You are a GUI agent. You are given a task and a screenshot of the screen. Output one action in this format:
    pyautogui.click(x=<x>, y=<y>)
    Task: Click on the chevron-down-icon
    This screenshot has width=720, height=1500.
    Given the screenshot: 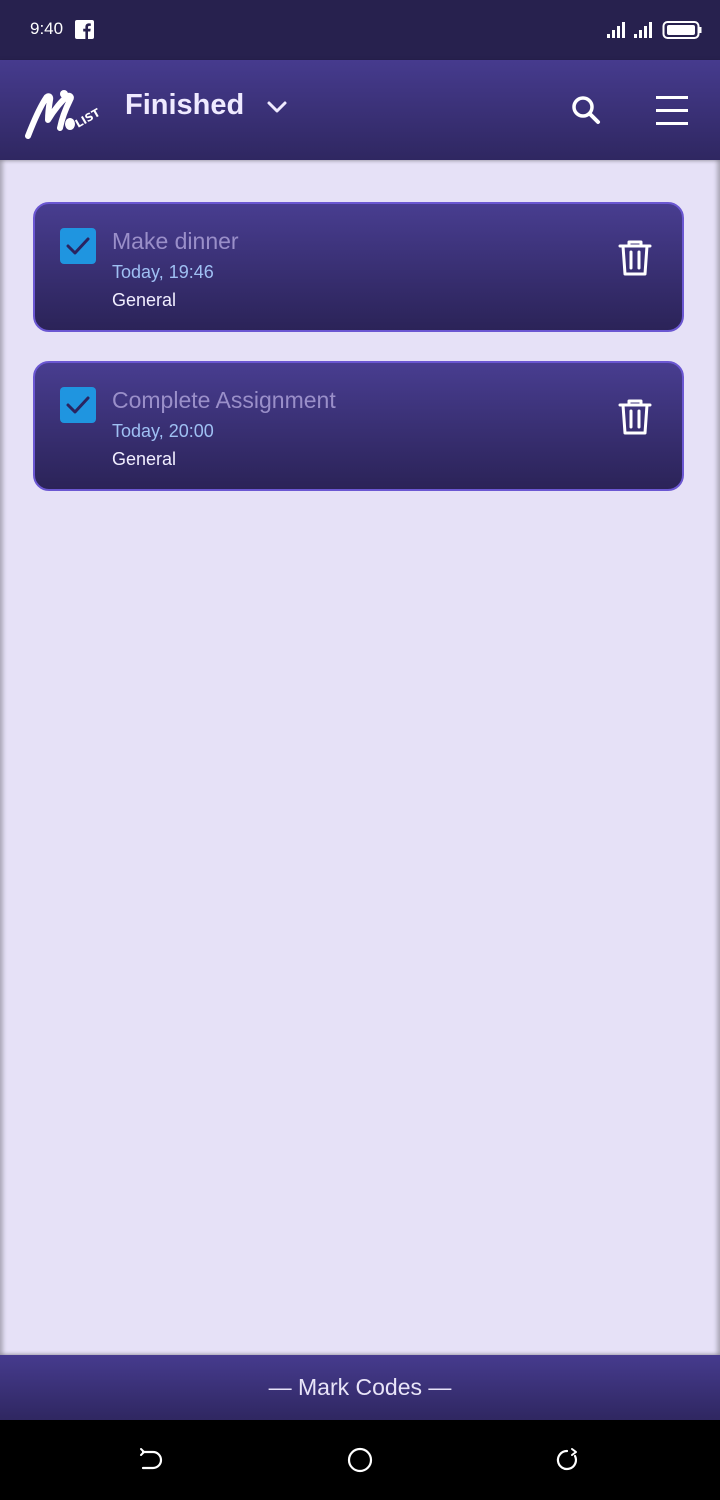 What is the action you would take?
    pyautogui.click(x=277, y=107)
    